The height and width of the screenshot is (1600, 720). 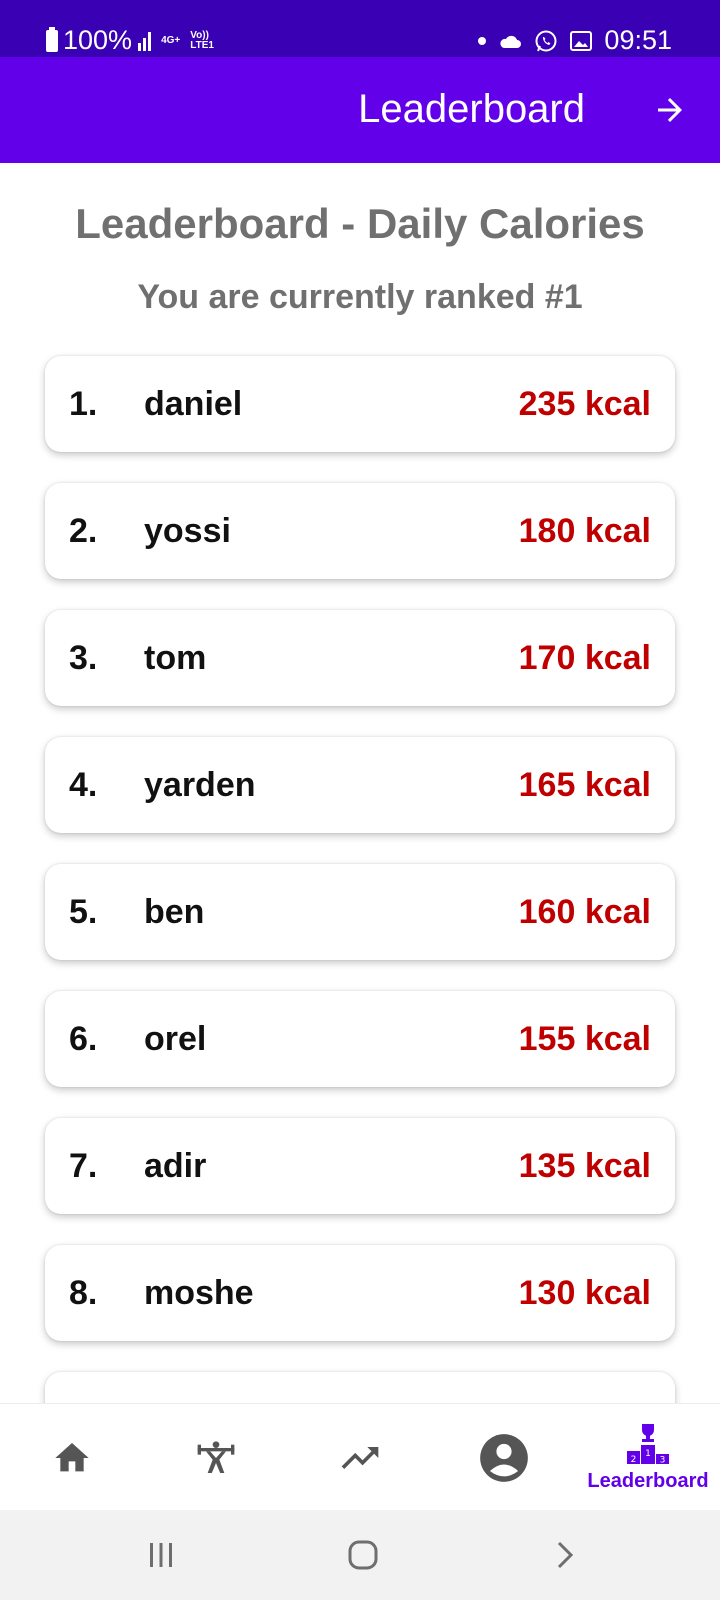 I want to click on bottom-navigation: 2 1 3 Leaderboard, so click(x=360, y=1457).